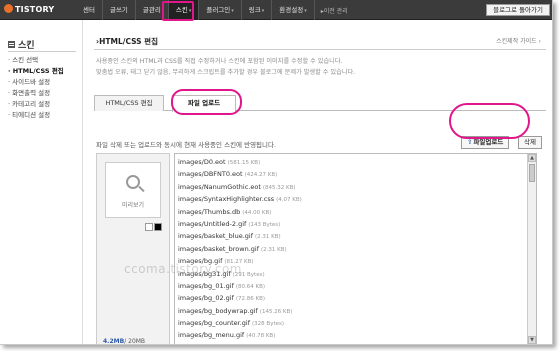 Image resolution: width=560 pixels, height=351 pixels. Describe the element at coordinates (254, 10) in the screenshot. I see `nav-label: 링크` at that location.